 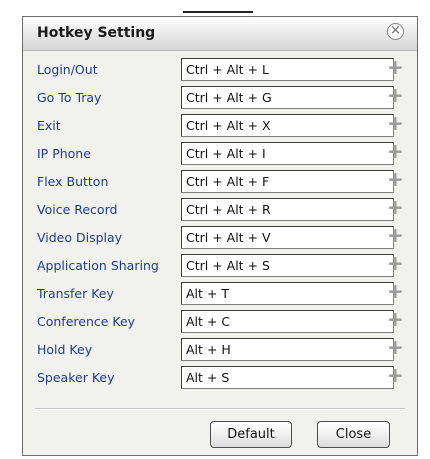 I want to click on hotkey-field-flex-button, so click(x=287, y=181).